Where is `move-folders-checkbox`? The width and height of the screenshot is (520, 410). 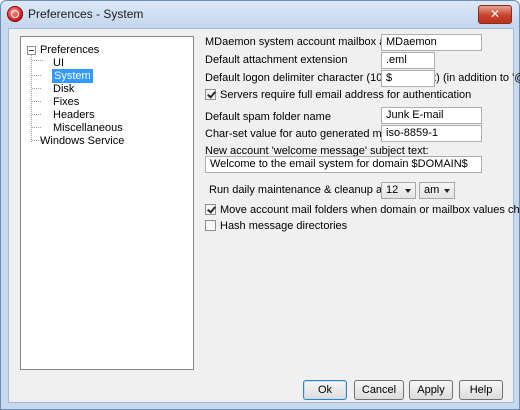
move-folders-checkbox is located at coordinates (210, 209).